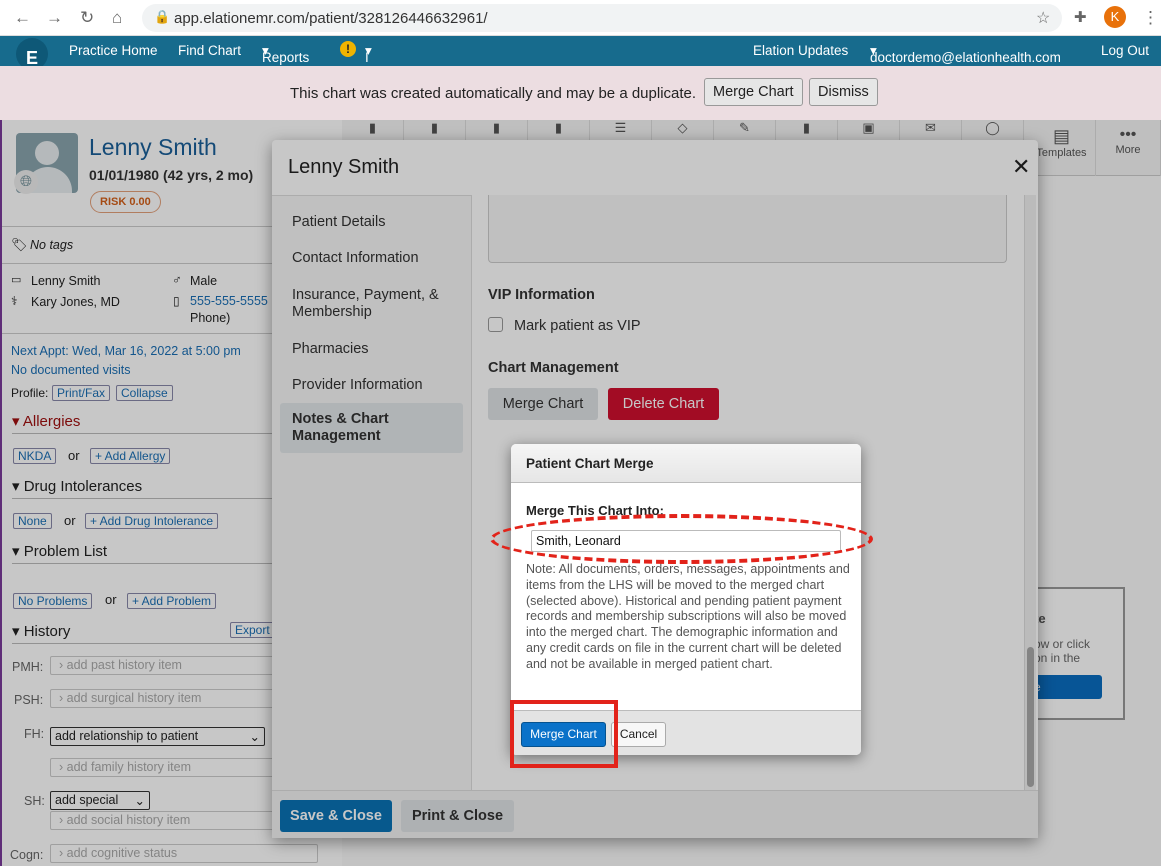 This screenshot has width=1161, height=866. I want to click on banner-merge-button: Merge Chart, so click(753, 92).